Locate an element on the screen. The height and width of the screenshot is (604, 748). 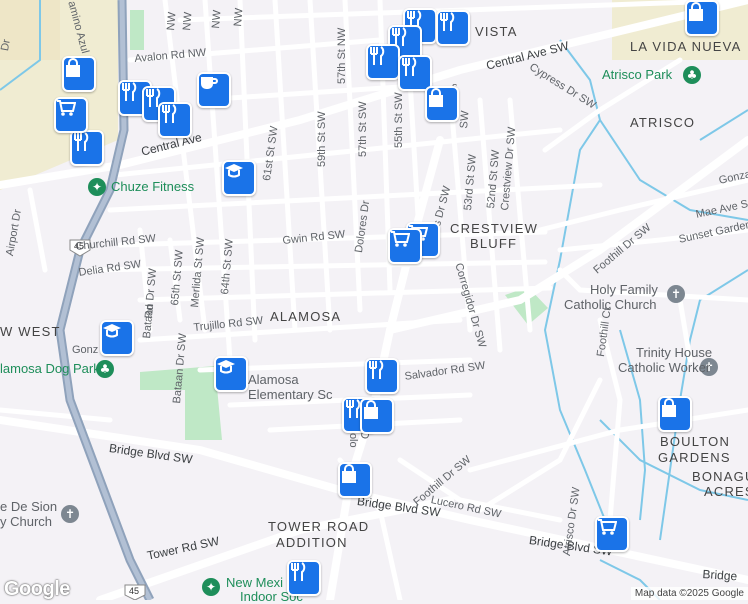
street-57th-nw: 57th St NW is located at coordinates (342, 55).